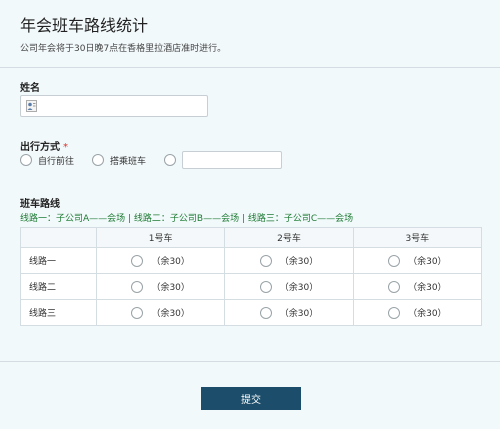 The width and height of the screenshot is (500, 429). Describe the element at coordinates (40, 204) in the screenshot. I see `route-label: 班车路线` at that location.